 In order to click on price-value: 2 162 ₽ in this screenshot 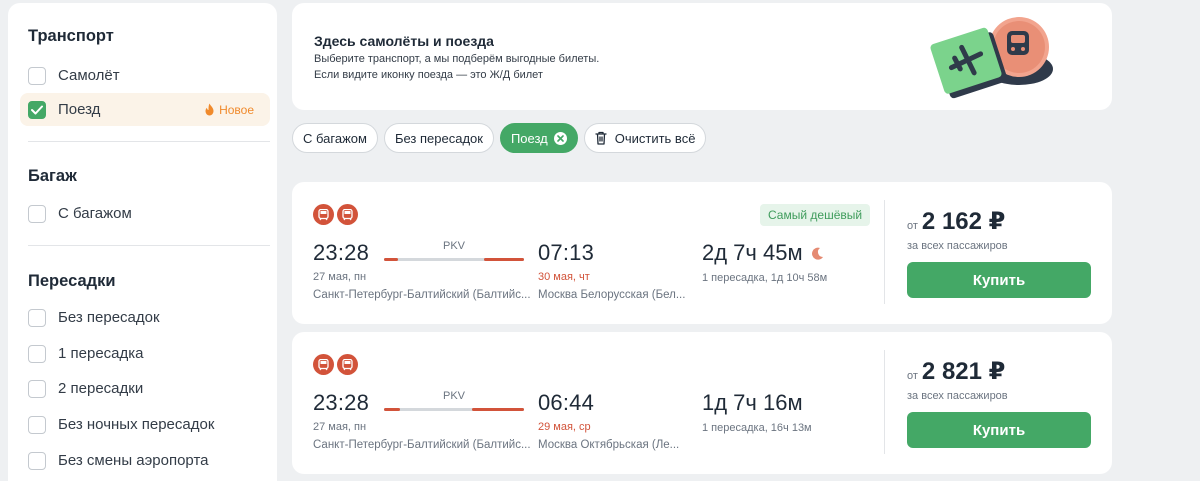, I will do `click(963, 221)`.